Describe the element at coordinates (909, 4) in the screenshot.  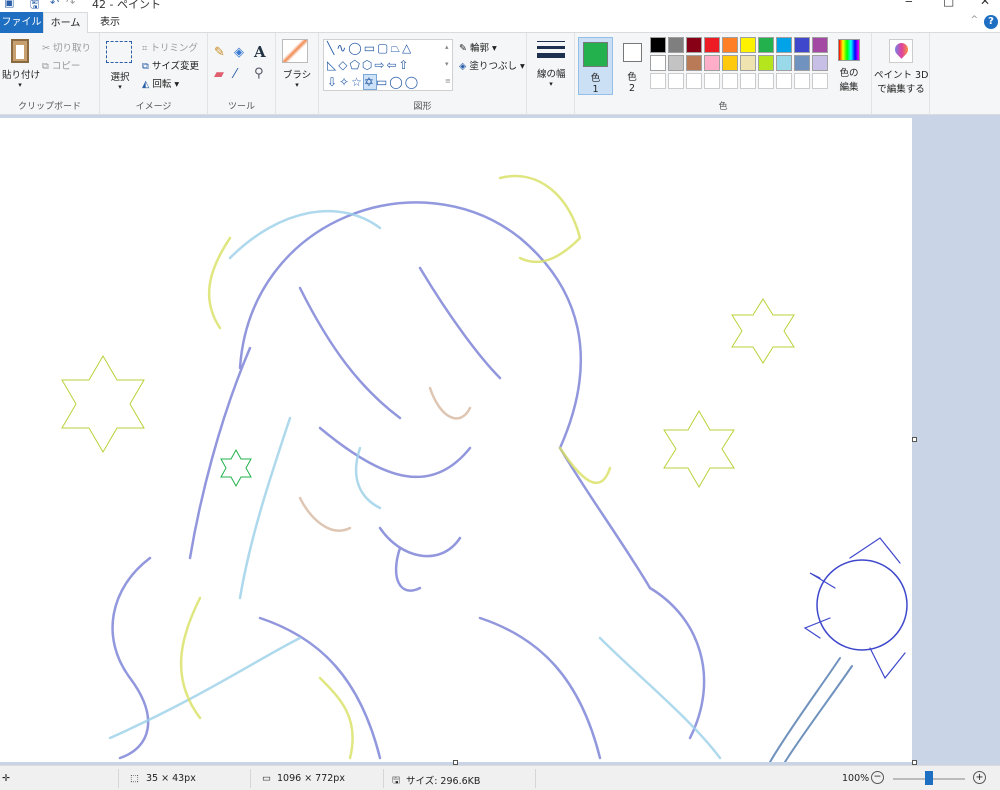
I see `minimize-button: ‒` at that location.